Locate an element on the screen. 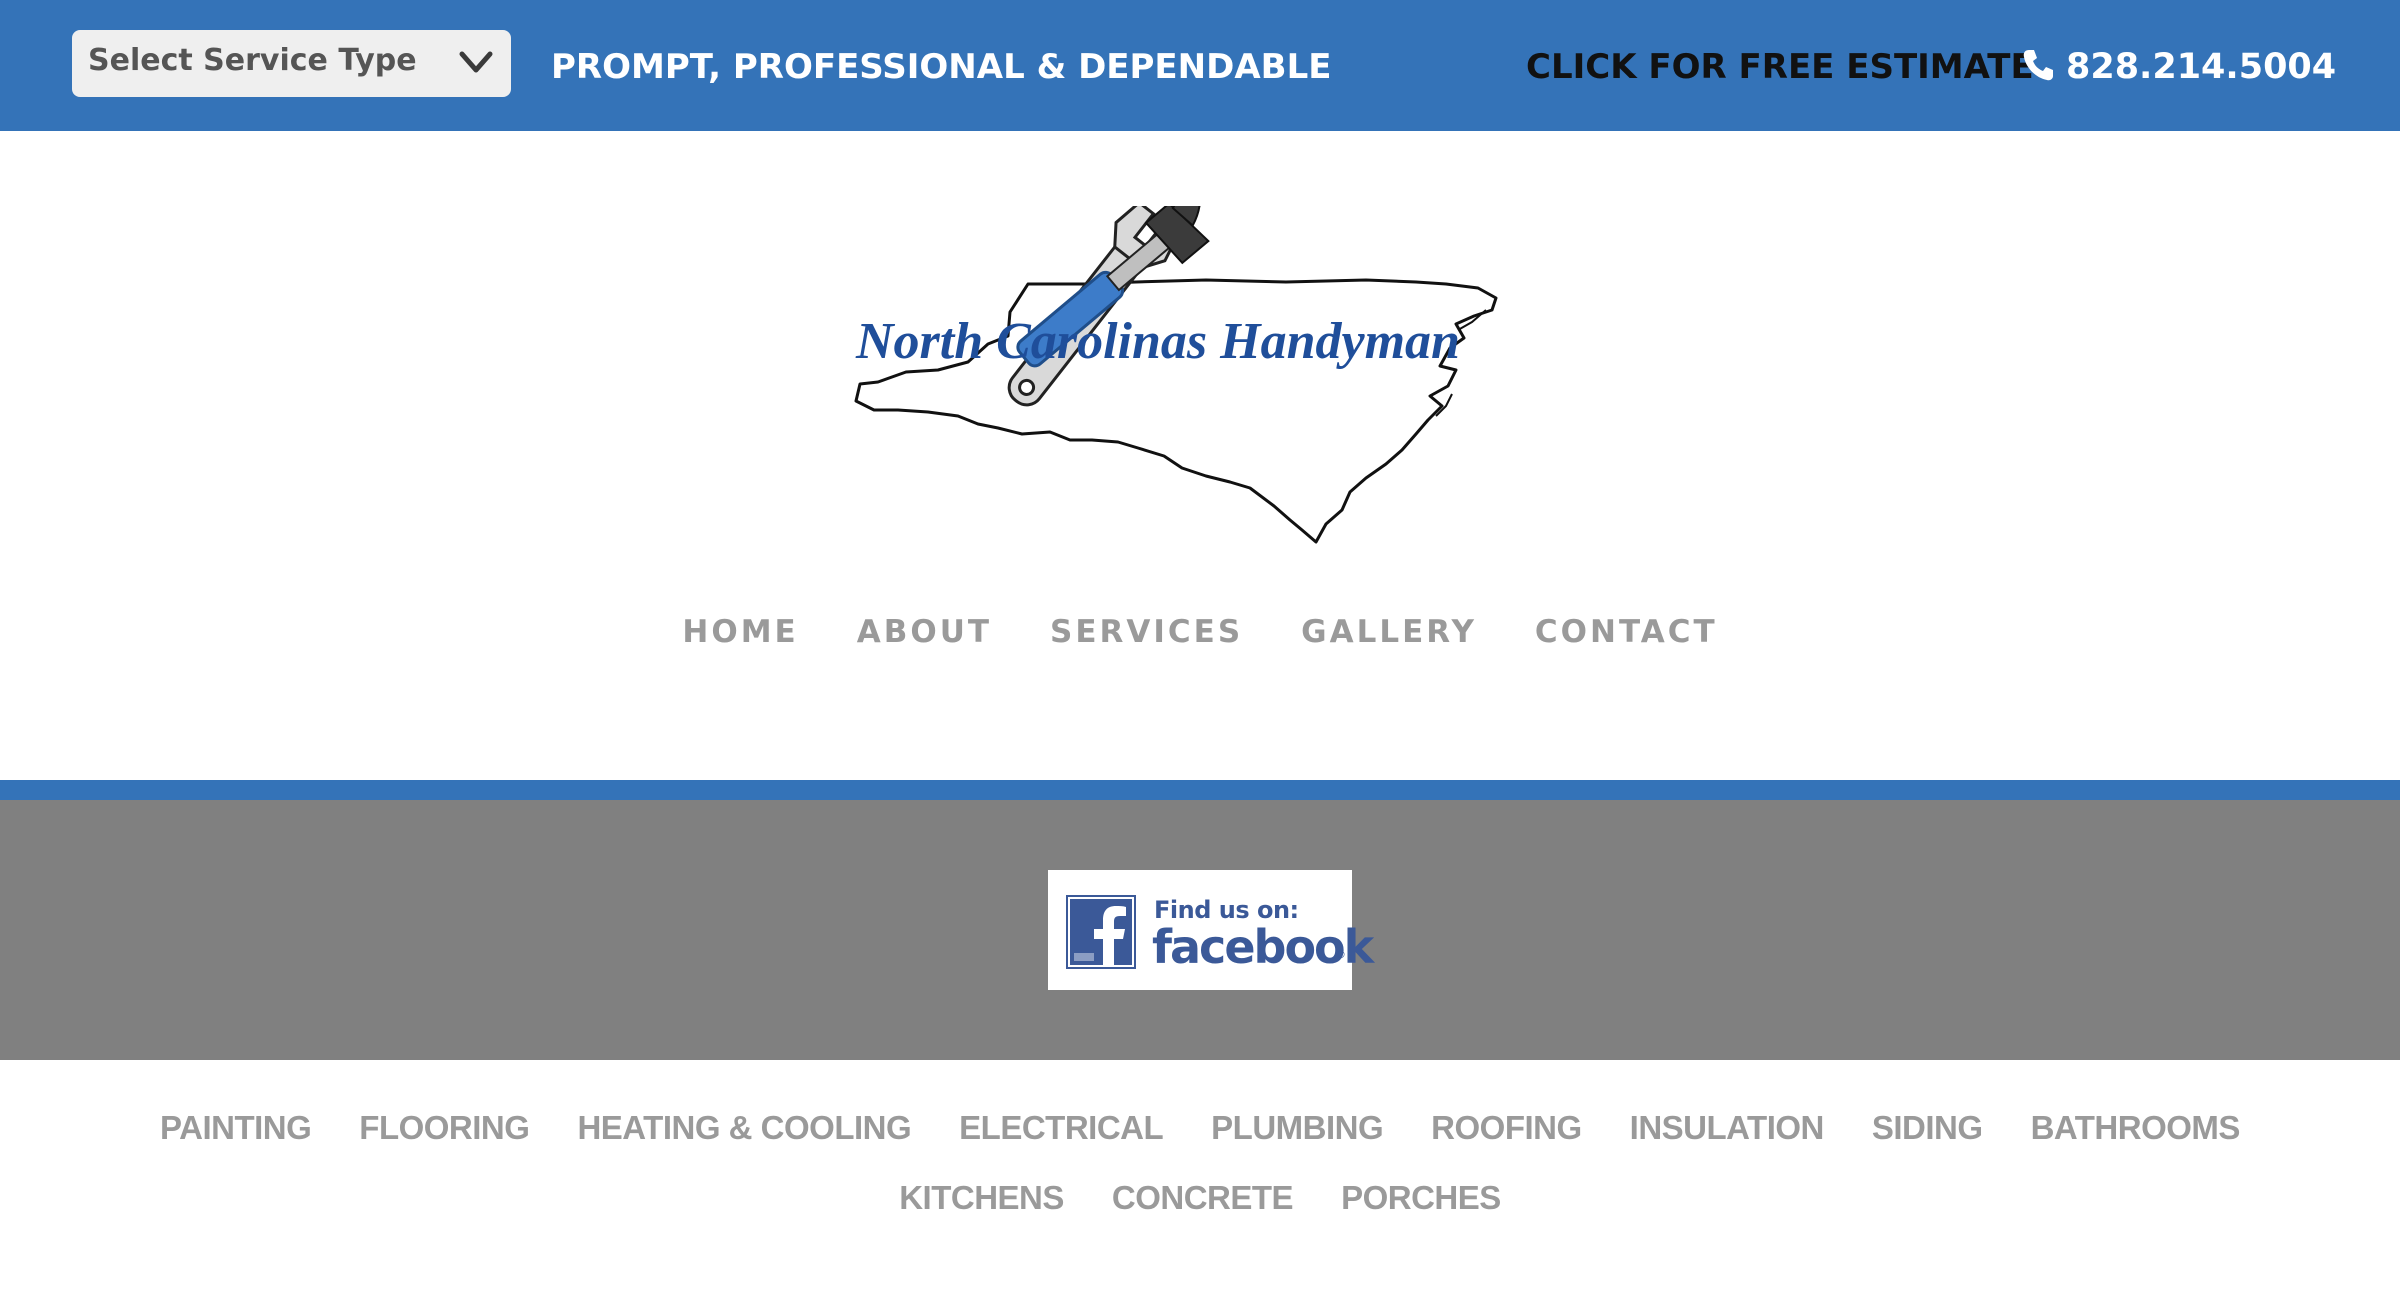  service-type-select: Select Service Type is located at coordinates (291, 63).